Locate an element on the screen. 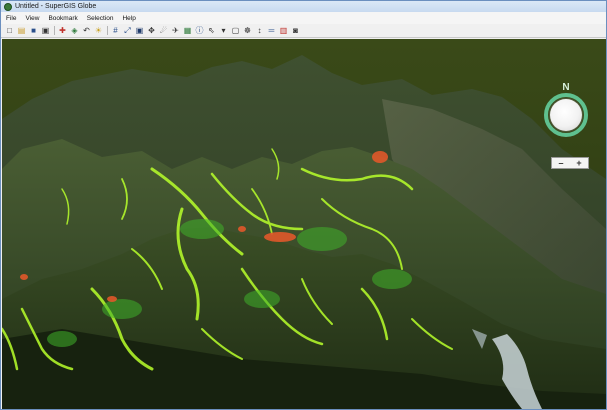 This screenshot has width=607, height=410. zoom-out-button: – is located at coordinates (561, 163).